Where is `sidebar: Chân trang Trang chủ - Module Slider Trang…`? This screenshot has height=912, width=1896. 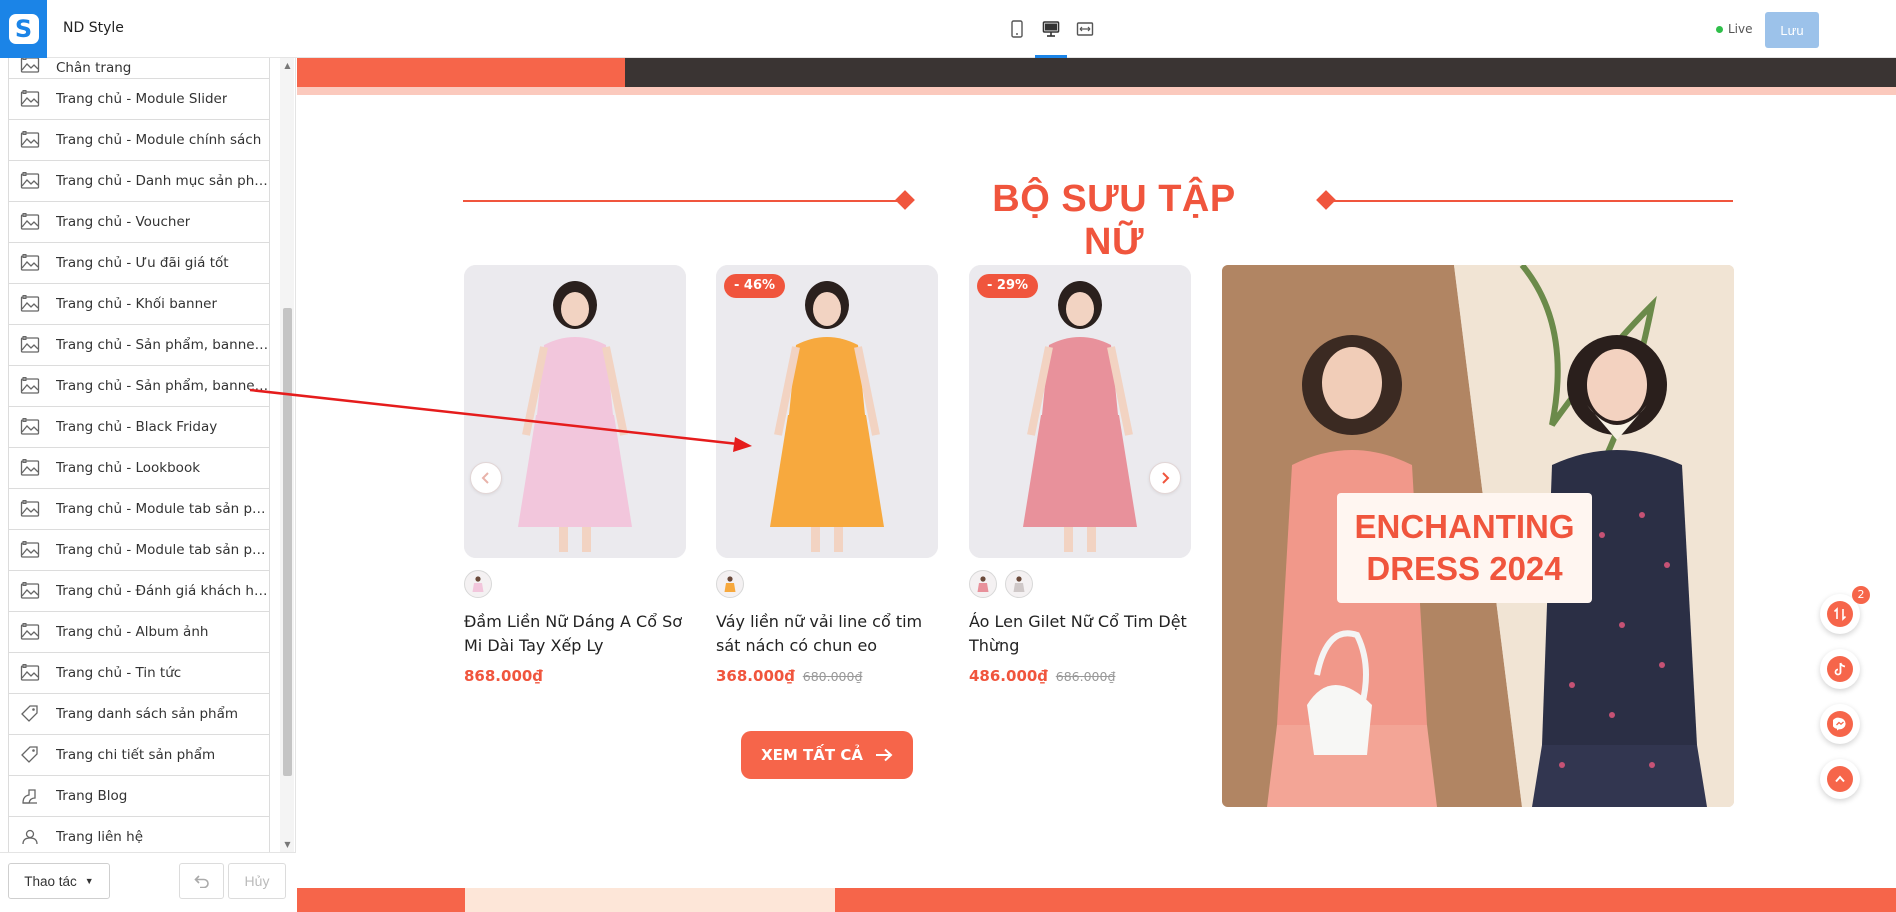
sidebar: Chân trang Trang chủ - Module Slider Trang… is located at coordinates (148, 485).